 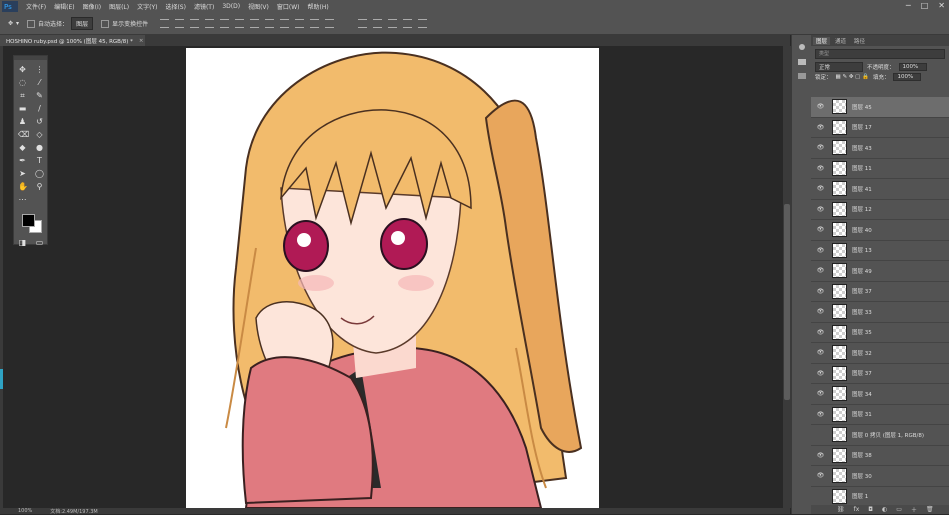 What do you see at coordinates (880, 210) in the screenshot?
I see `layer-row: 👁 图层 12` at bounding box center [880, 210].